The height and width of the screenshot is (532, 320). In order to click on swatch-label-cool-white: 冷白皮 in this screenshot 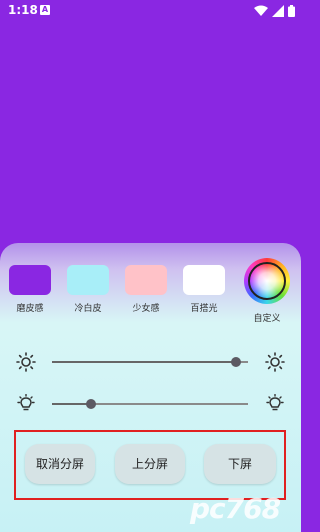, I will do `click(88, 309)`.